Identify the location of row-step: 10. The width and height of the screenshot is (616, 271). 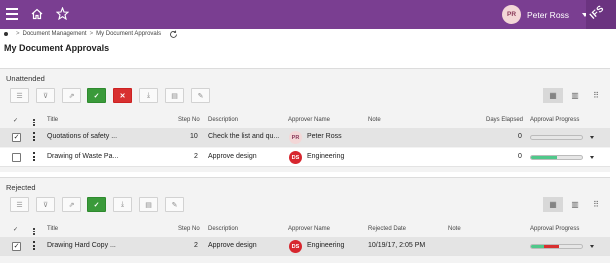
(194, 136).